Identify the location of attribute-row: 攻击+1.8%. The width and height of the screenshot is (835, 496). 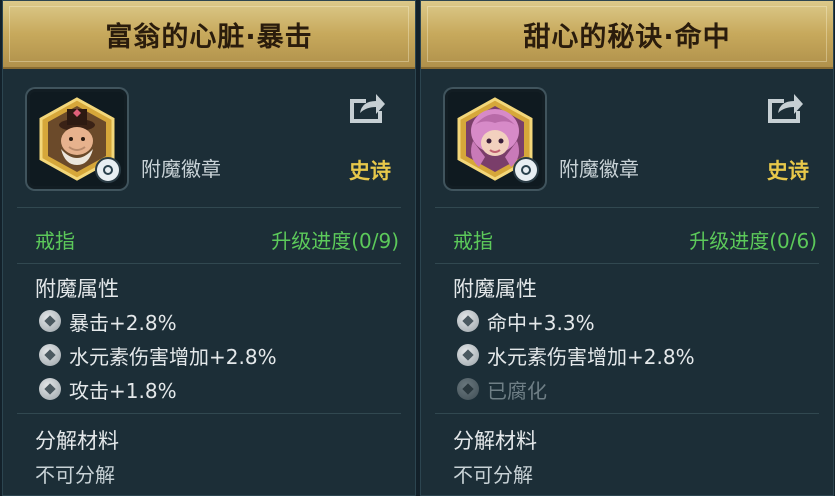
(108, 389).